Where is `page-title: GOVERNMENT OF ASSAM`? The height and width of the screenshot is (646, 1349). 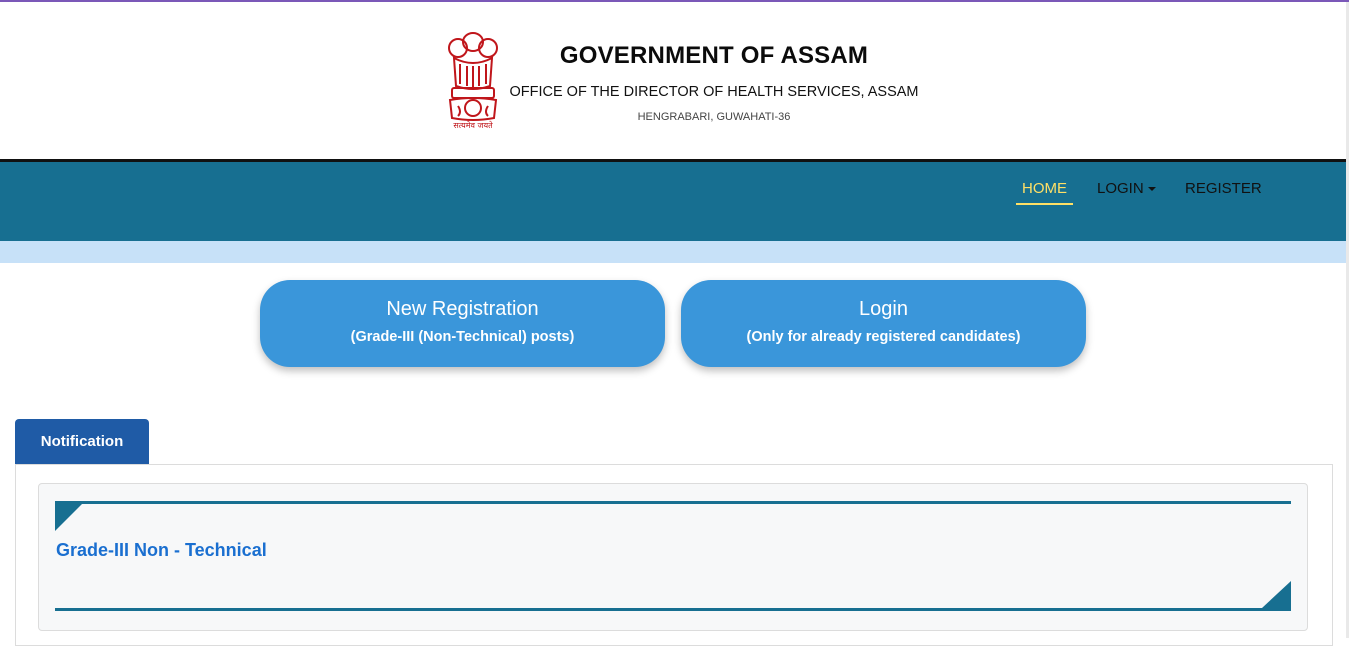 page-title: GOVERNMENT OF ASSAM is located at coordinates (714, 55).